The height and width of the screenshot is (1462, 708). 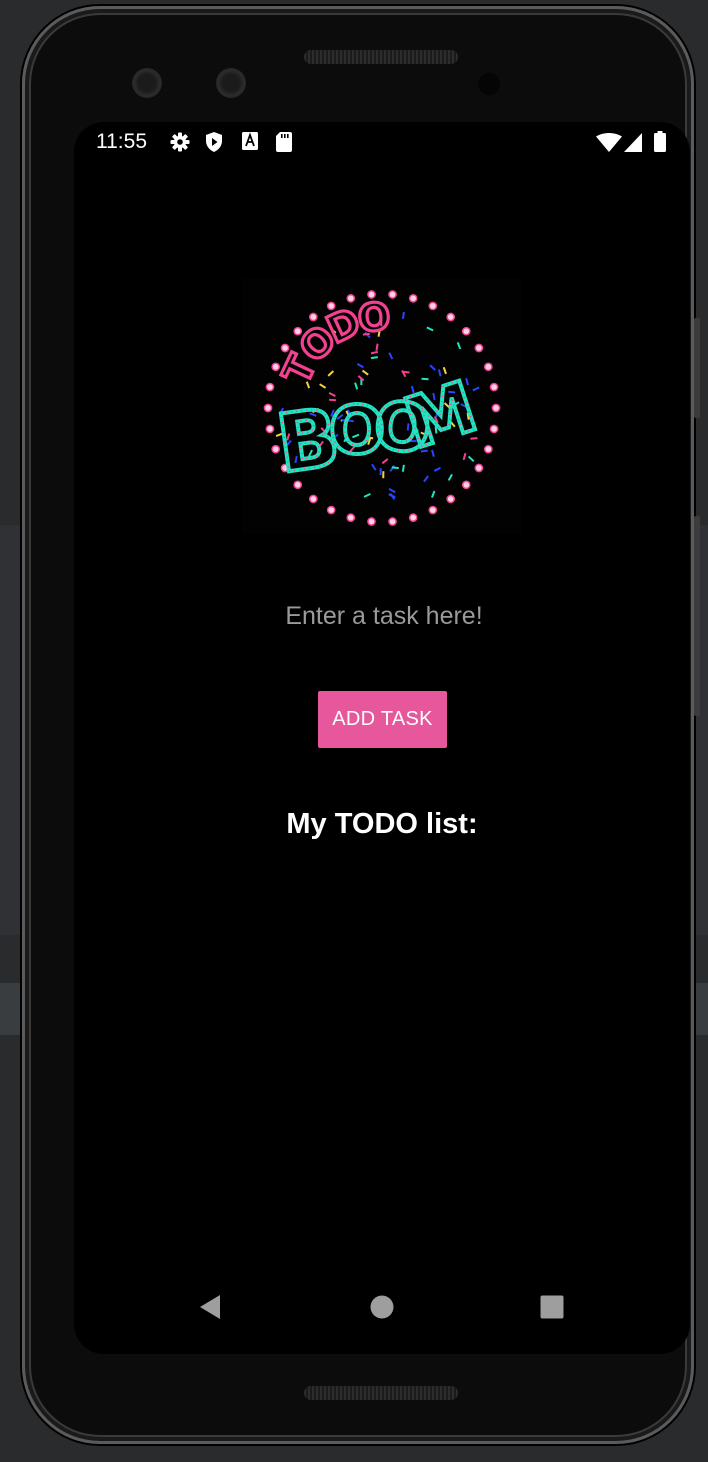 What do you see at coordinates (180, 144) in the screenshot?
I see `gear-icon` at bounding box center [180, 144].